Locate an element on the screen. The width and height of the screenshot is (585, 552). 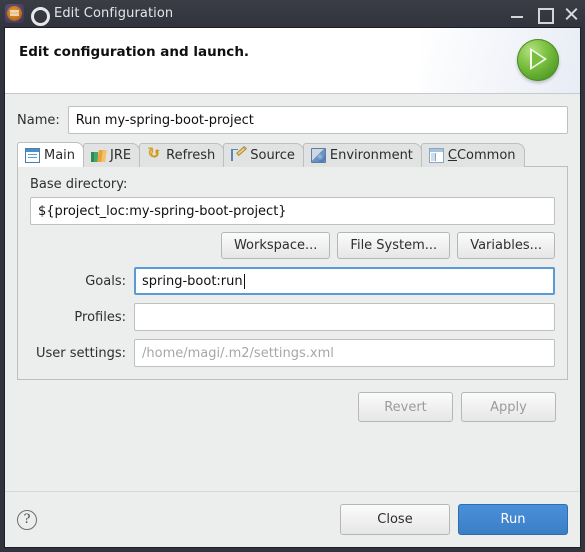
tab-jre: JRE is located at coordinates (112, 155).